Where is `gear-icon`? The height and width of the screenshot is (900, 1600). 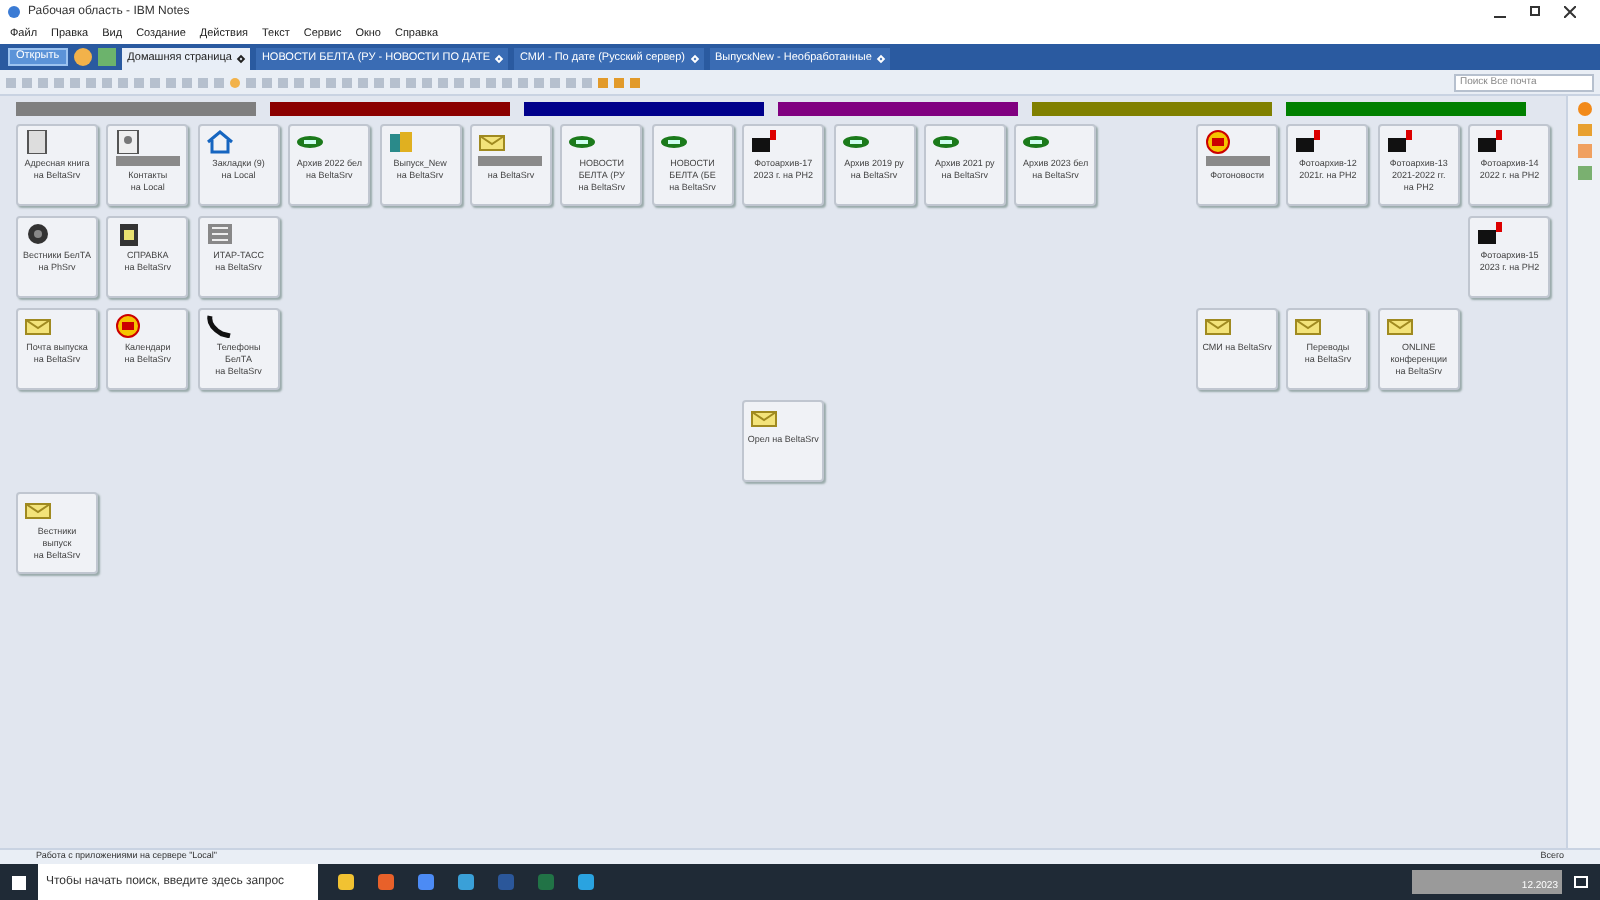 gear-icon is located at coordinates (38, 234).